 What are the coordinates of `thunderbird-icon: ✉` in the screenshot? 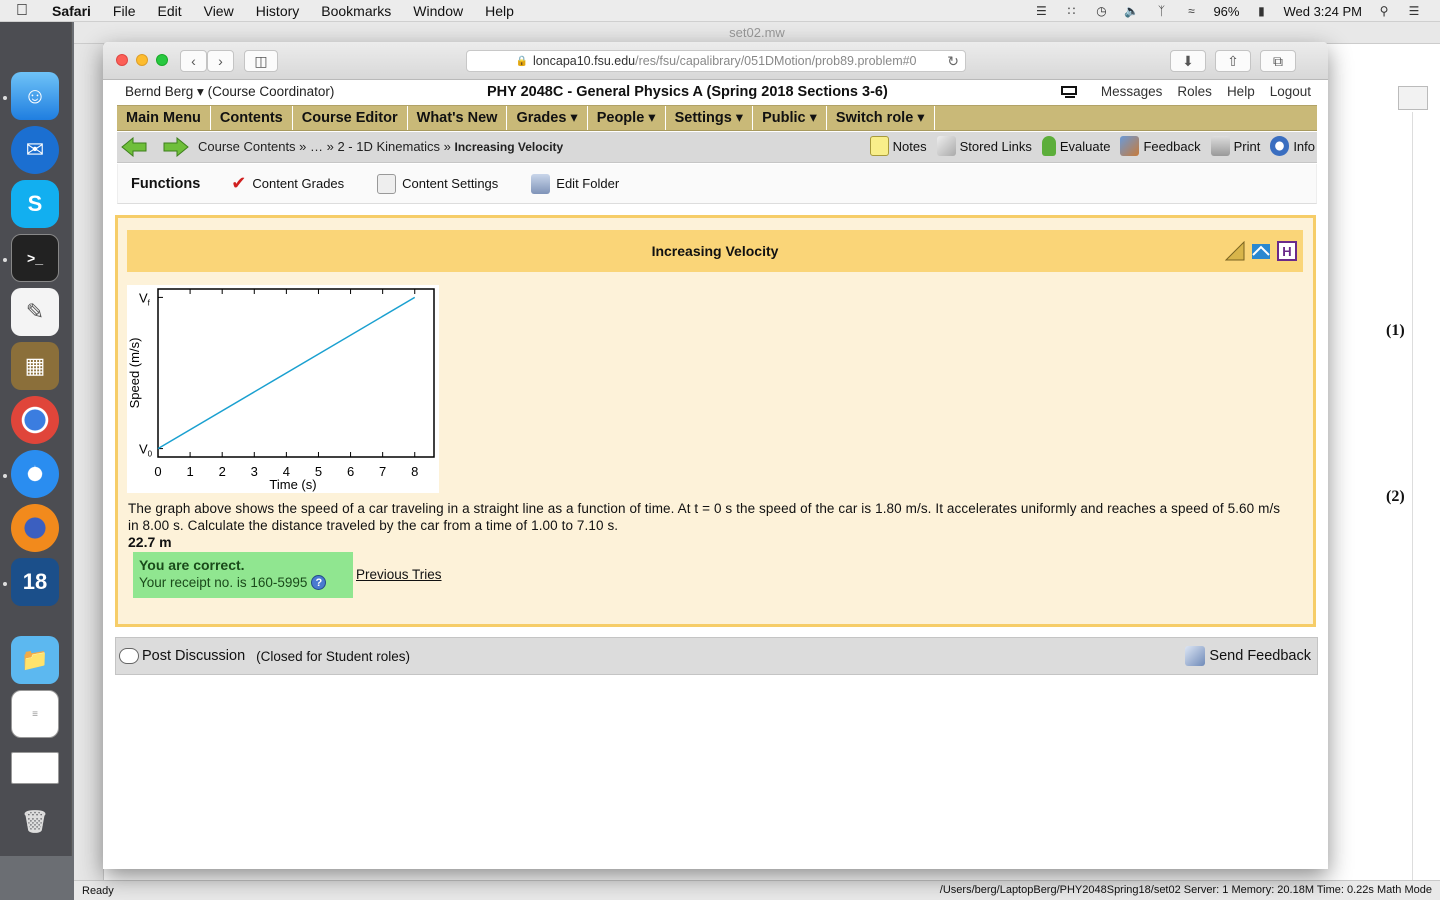 It's located at (35, 150).